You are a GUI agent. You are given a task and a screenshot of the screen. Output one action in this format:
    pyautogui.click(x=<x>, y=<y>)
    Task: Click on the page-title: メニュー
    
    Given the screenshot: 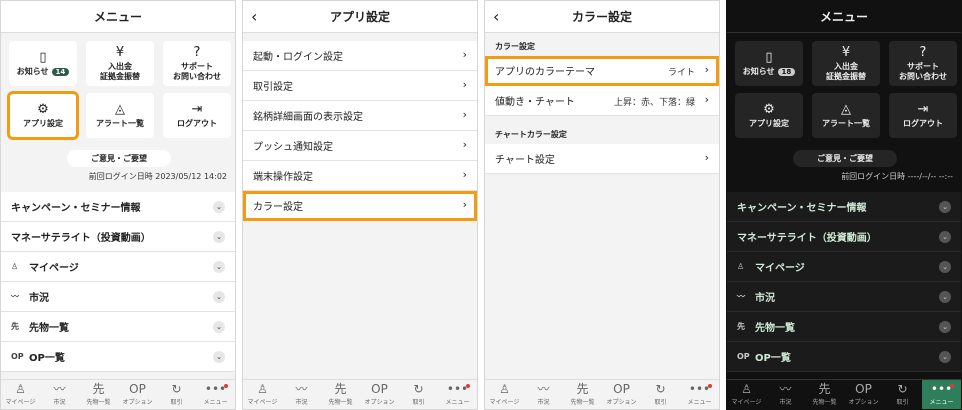 What is the action you would take?
    pyautogui.click(x=117, y=17)
    